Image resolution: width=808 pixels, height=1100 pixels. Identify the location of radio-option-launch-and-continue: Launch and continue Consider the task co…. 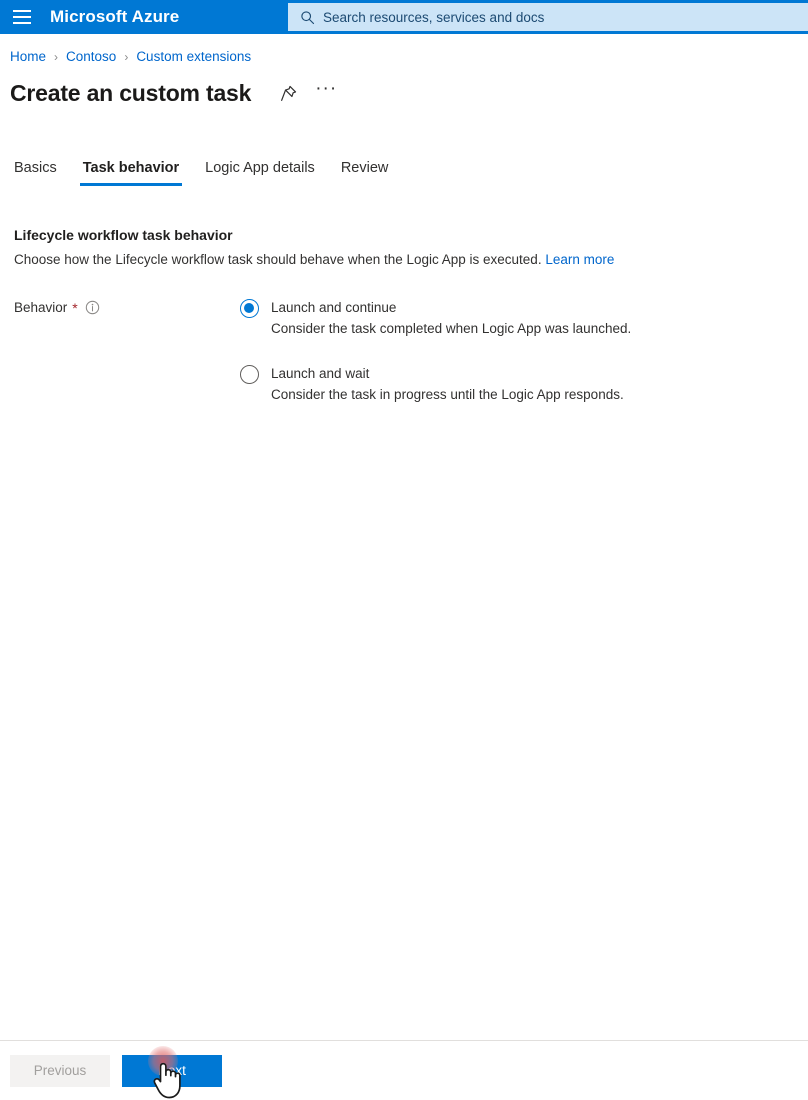
(435, 318).